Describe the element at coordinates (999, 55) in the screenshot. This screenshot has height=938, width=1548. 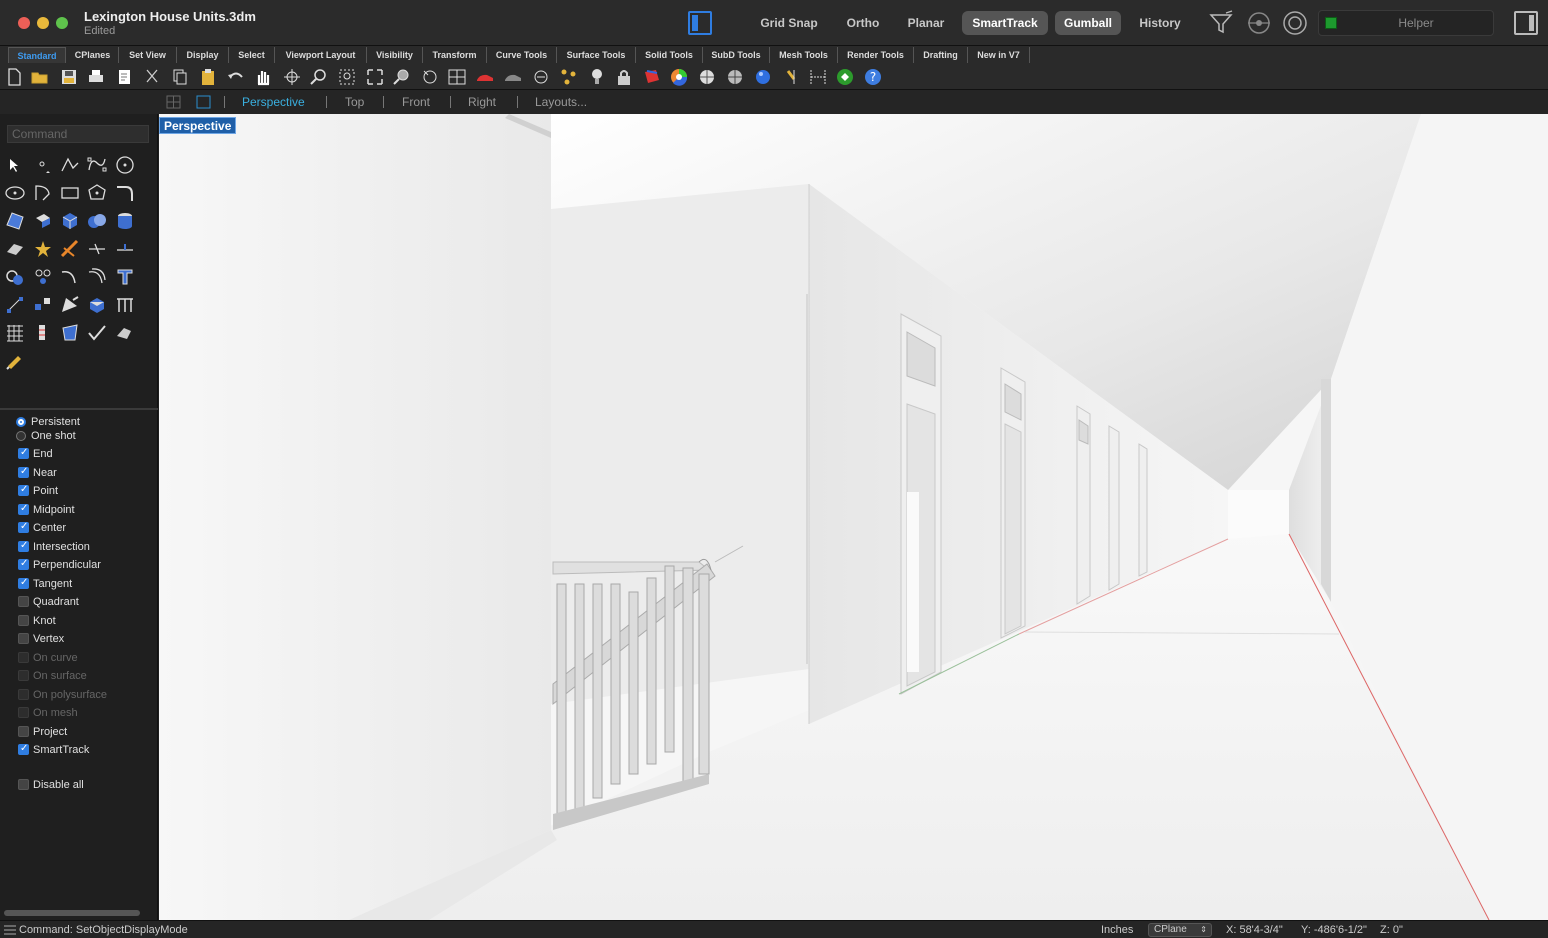
I see `tab-new-in-v7: New in V7` at that location.